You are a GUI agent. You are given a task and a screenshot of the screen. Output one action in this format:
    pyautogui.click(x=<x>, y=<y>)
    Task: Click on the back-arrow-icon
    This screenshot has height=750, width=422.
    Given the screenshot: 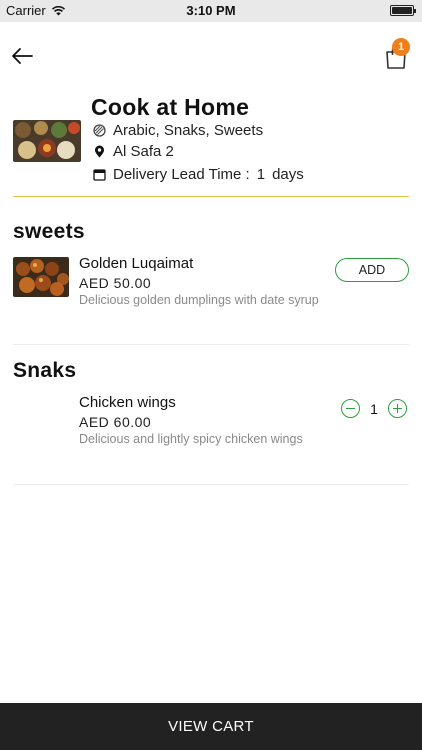 What is the action you would take?
    pyautogui.click(x=22, y=56)
    